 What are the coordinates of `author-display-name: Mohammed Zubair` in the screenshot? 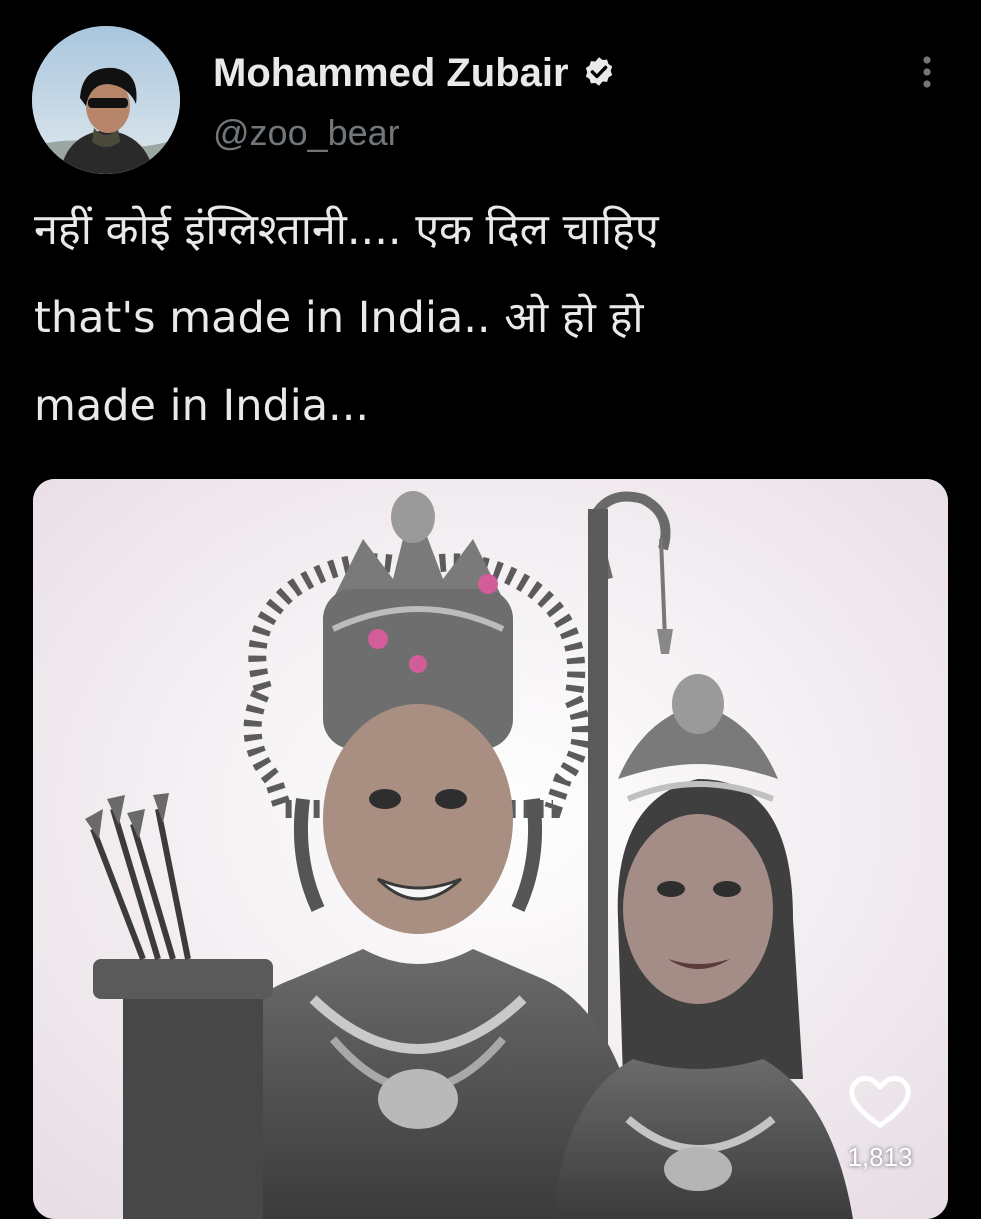 It's located at (415, 73).